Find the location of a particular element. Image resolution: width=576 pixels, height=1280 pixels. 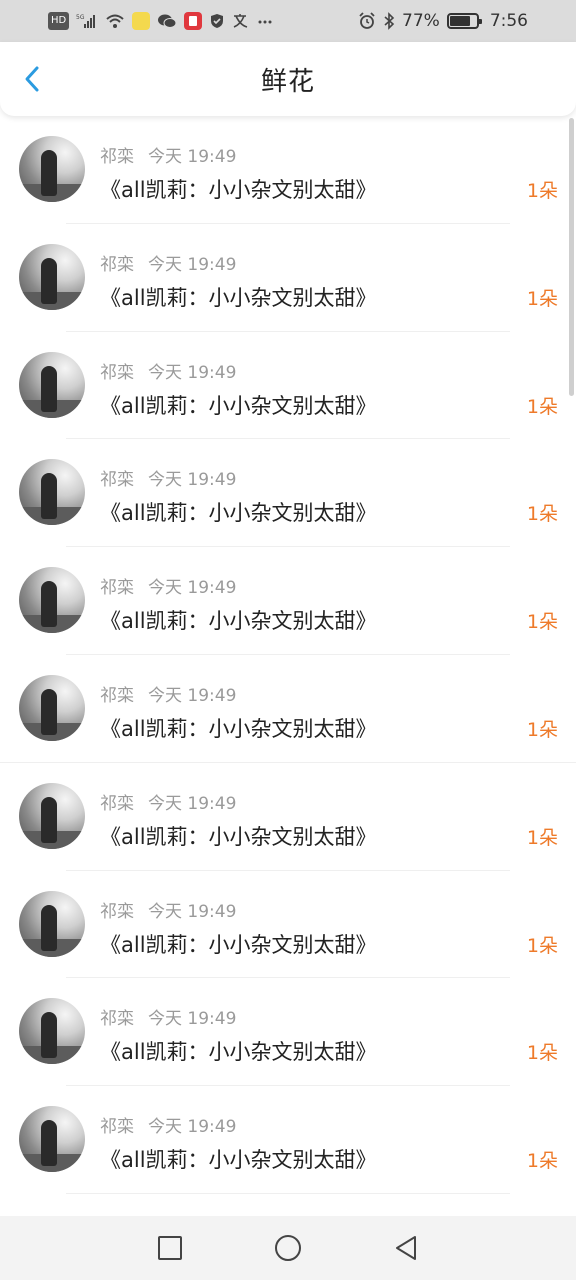

page-title: 鲜花 is located at coordinates (287, 81).